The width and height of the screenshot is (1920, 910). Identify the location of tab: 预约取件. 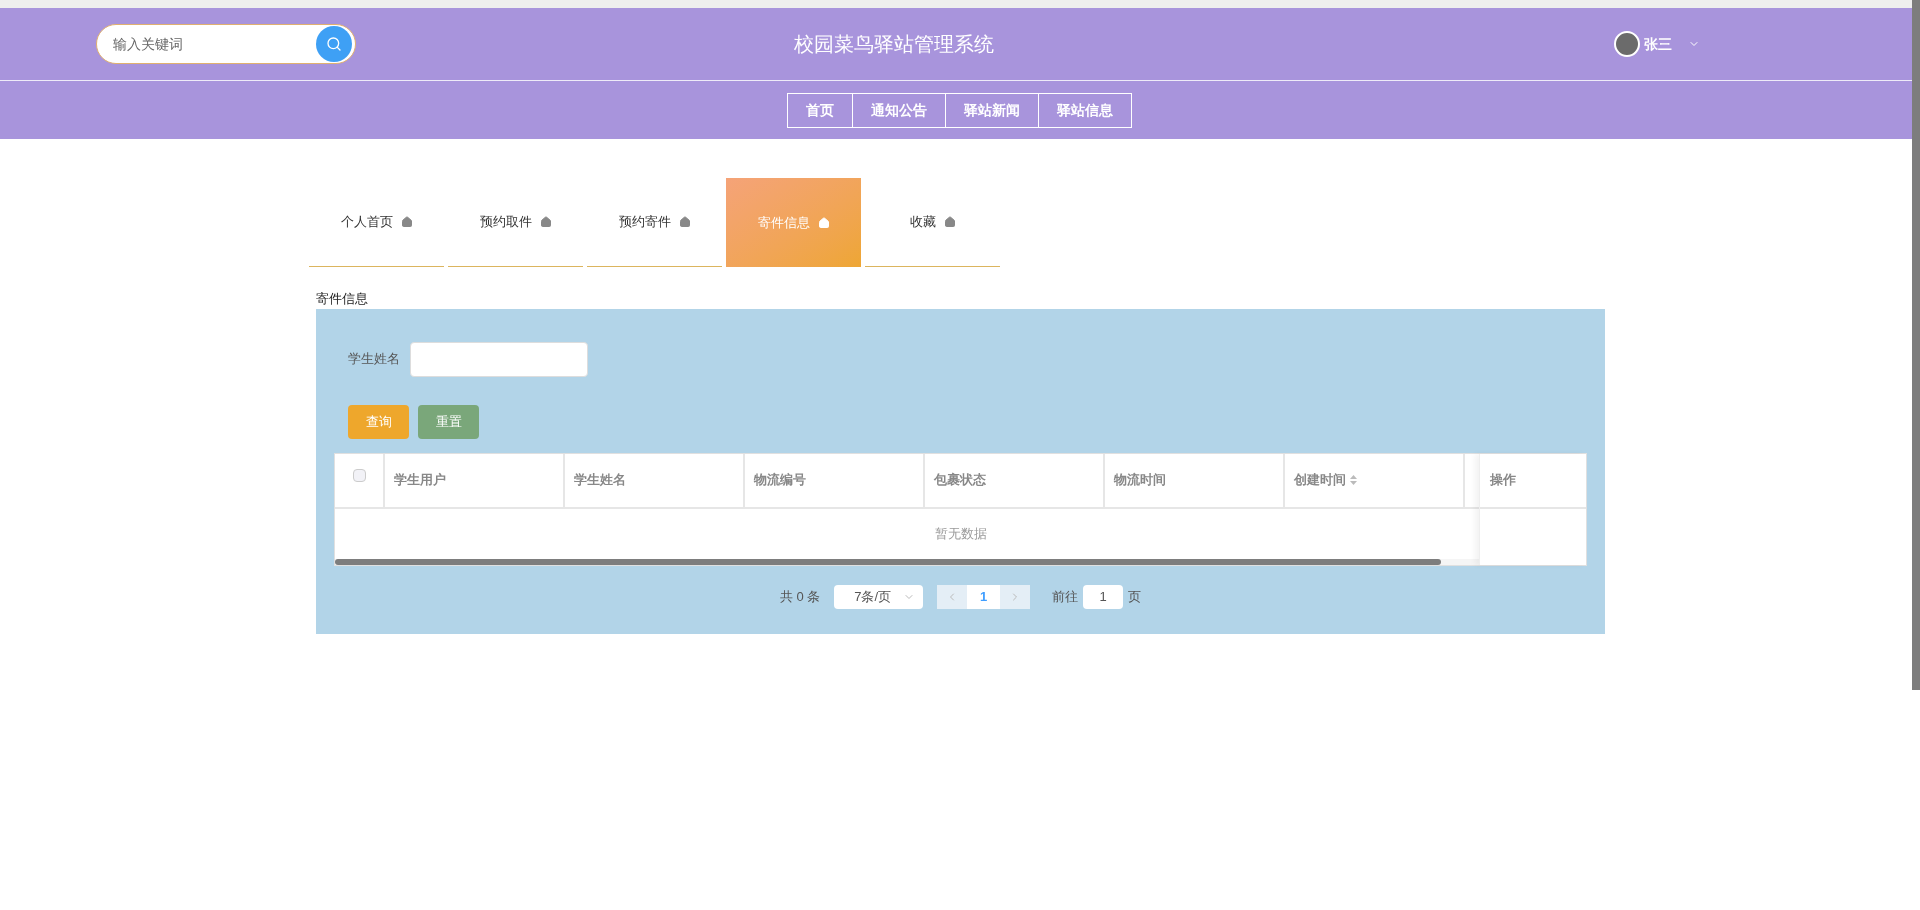
(515, 222).